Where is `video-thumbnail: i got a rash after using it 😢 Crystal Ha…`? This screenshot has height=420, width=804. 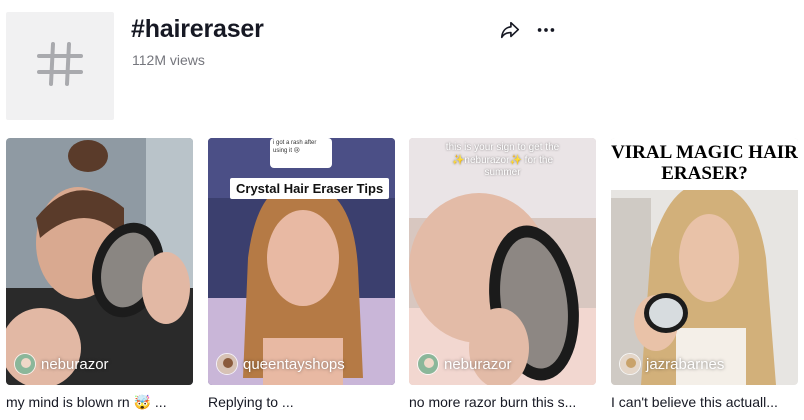 video-thumbnail: i got a rash after using it 😢 Crystal Ha… is located at coordinates (301, 261).